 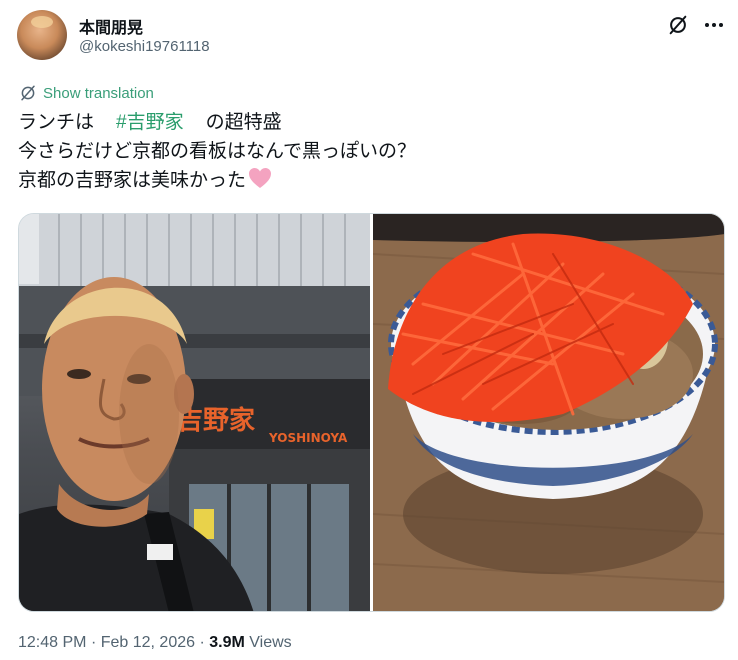 I want to click on pink-heart-icon, so click(x=260, y=178).